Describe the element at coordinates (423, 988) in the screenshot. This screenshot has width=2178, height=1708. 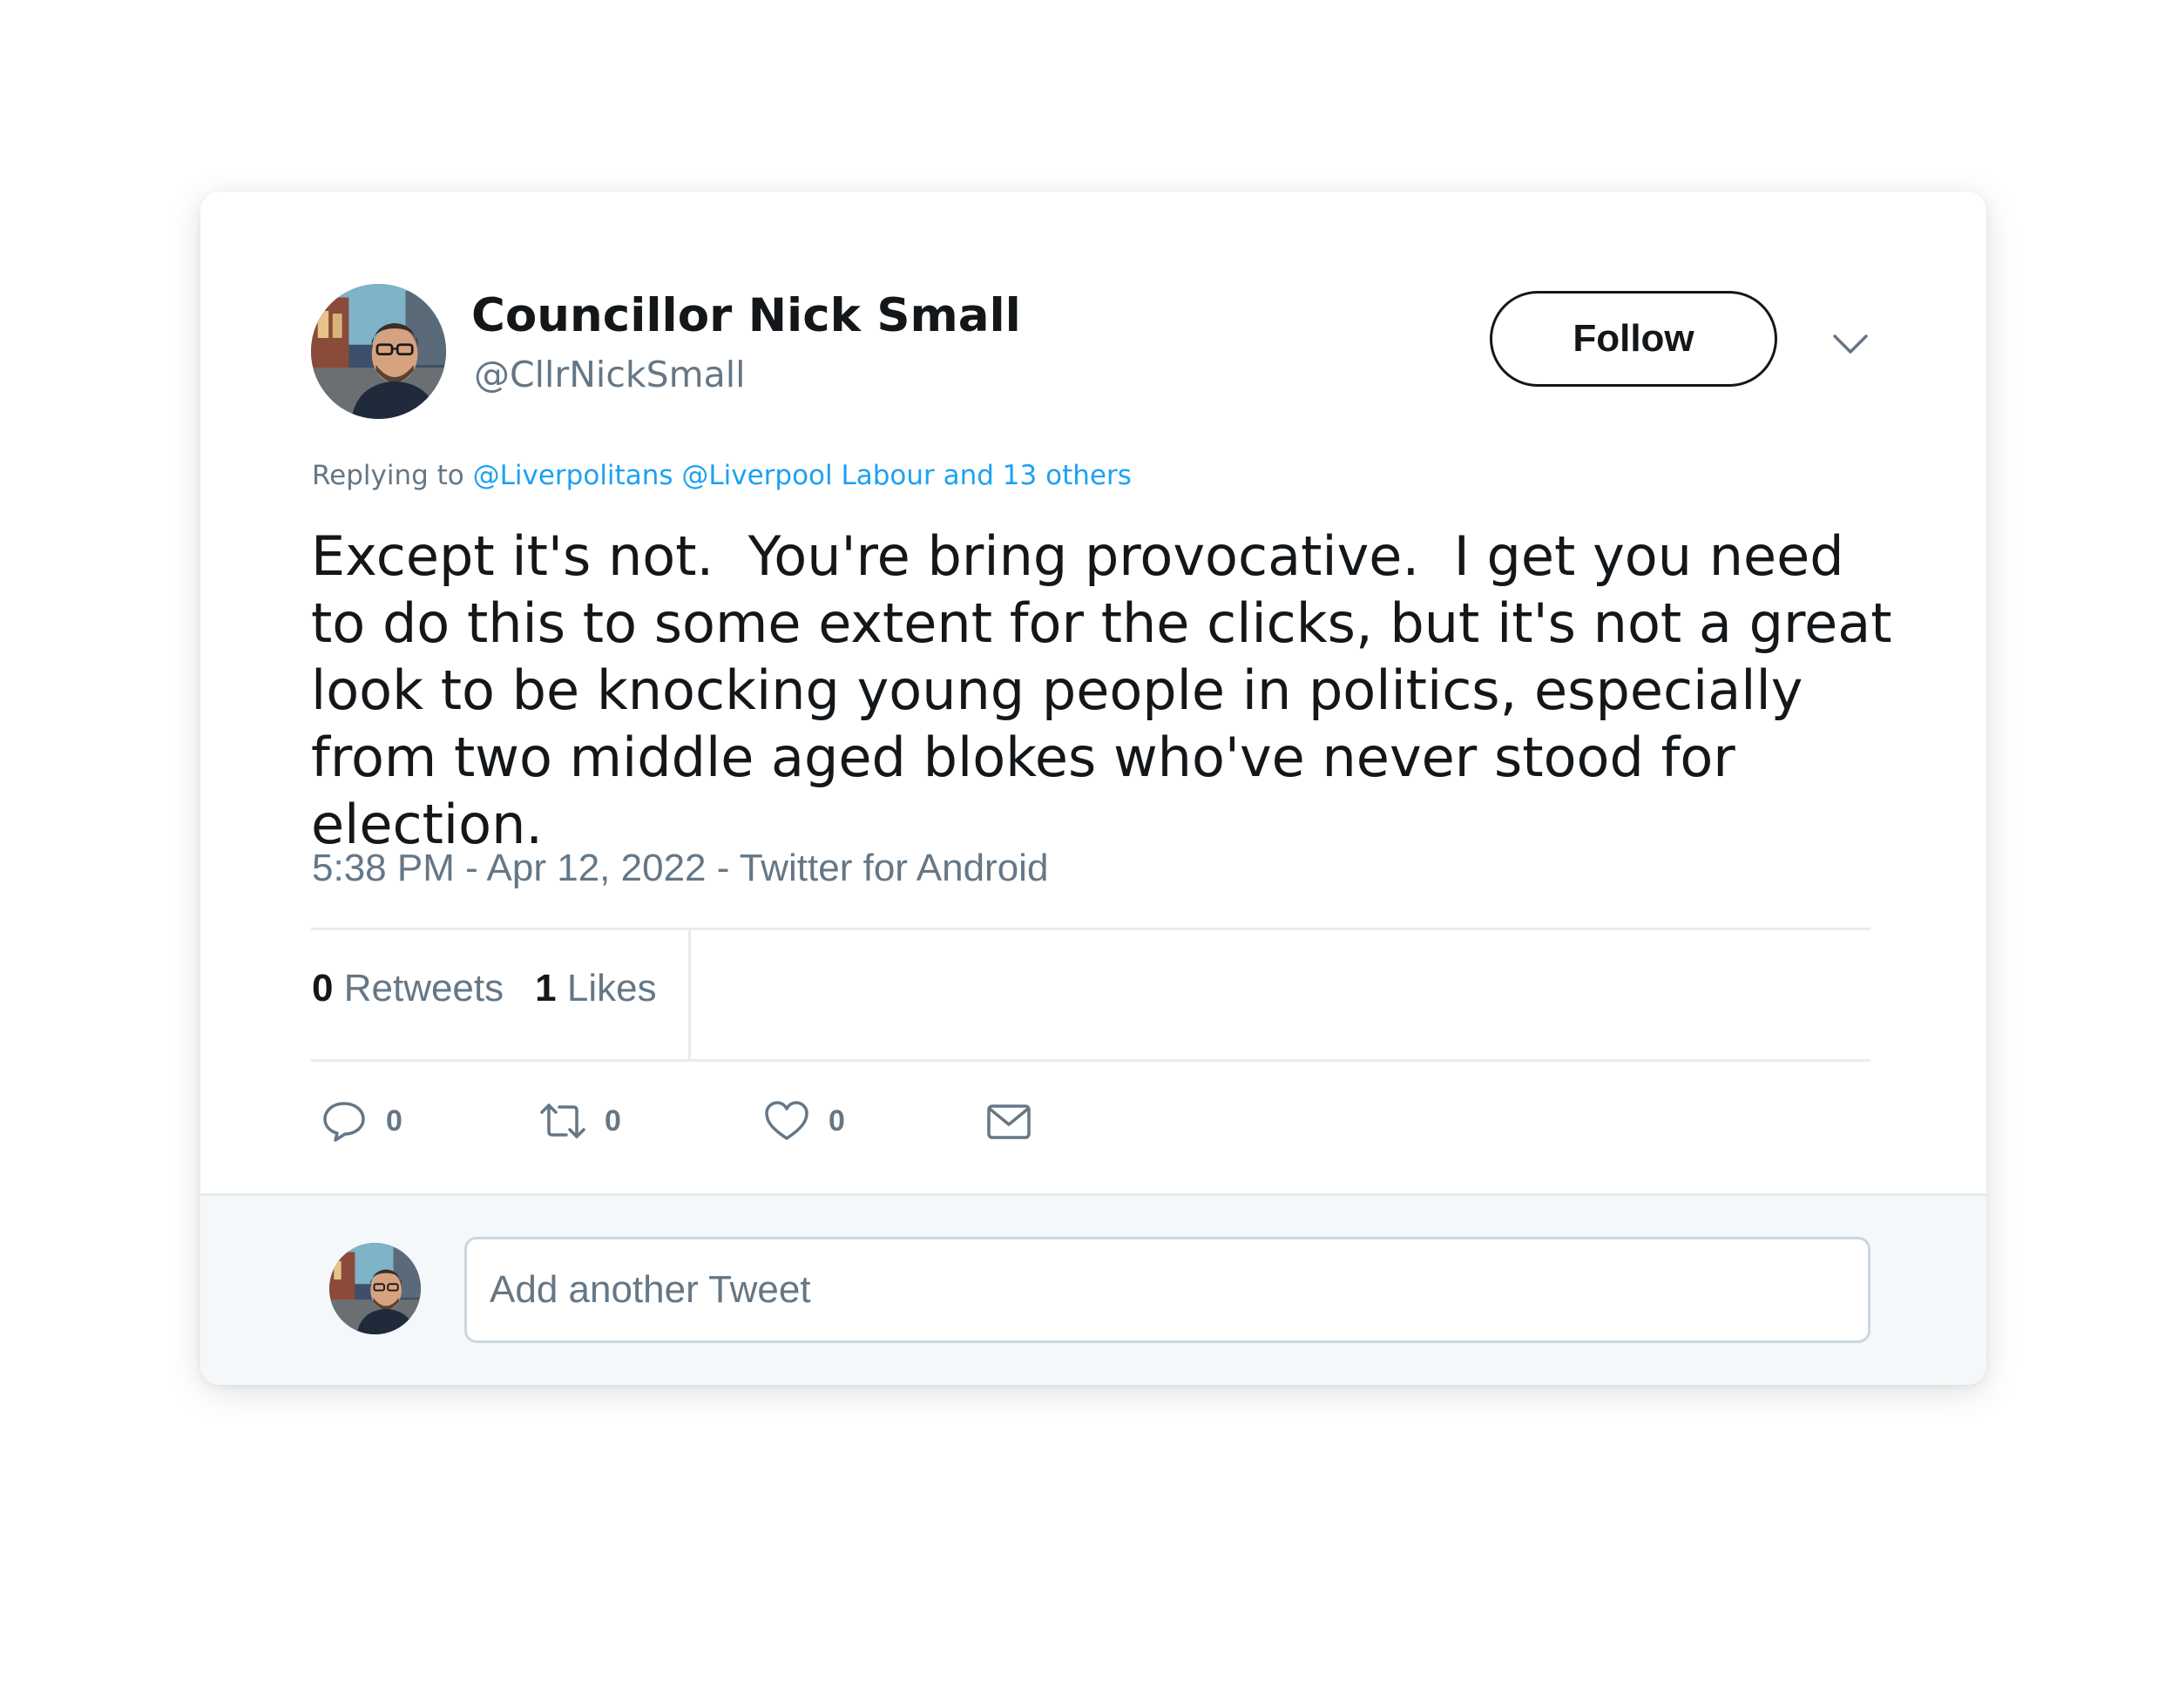
I see `retweets-label: Retweets` at that location.